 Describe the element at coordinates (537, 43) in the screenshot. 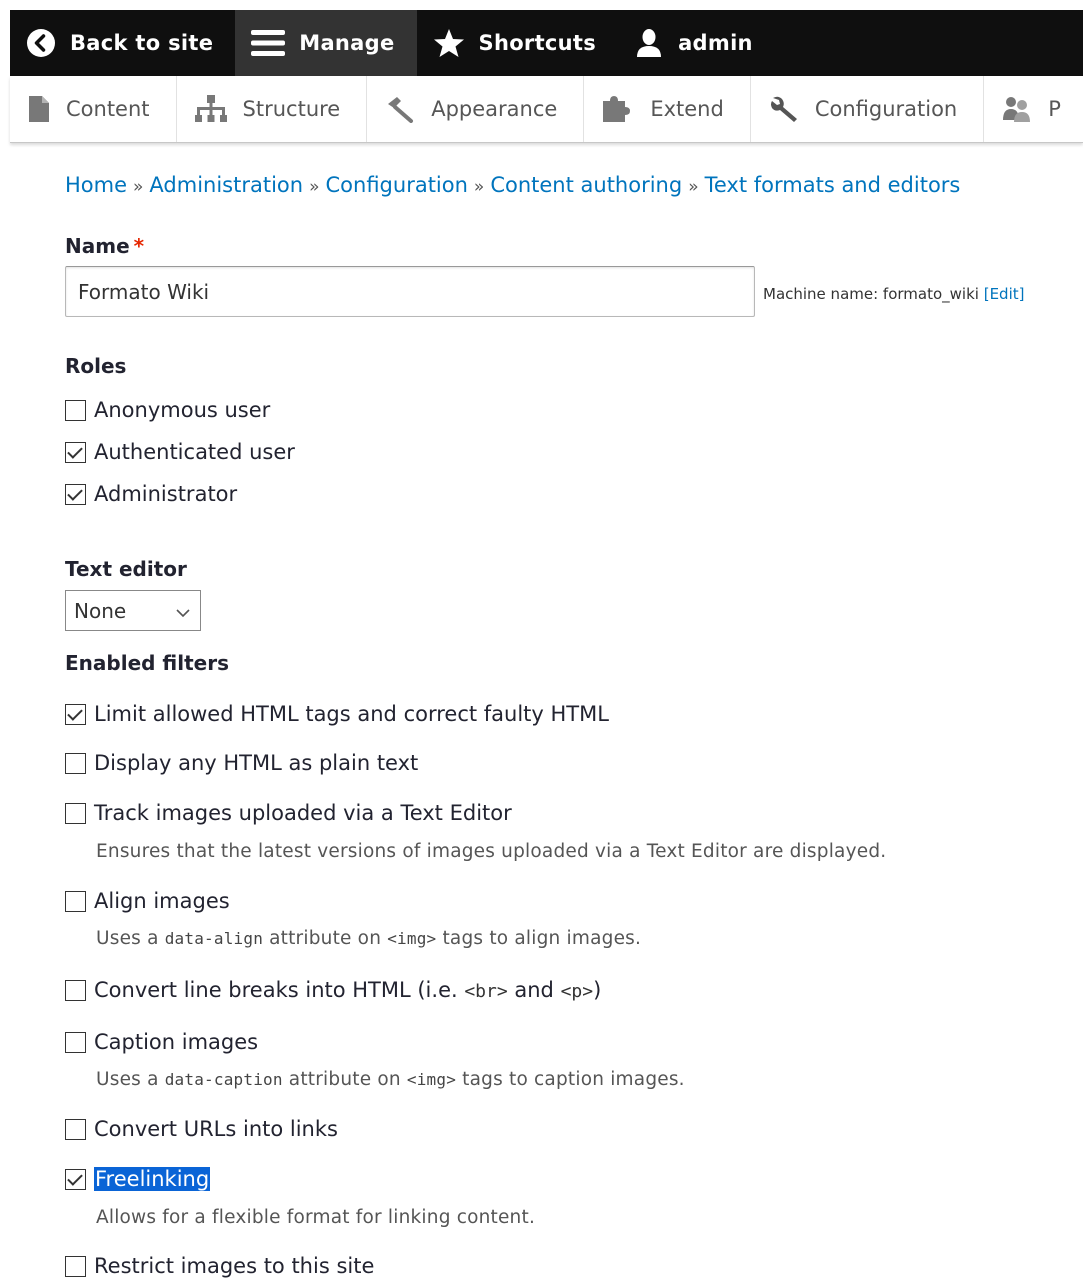

I see `shortcuts-label: Shortcuts` at that location.